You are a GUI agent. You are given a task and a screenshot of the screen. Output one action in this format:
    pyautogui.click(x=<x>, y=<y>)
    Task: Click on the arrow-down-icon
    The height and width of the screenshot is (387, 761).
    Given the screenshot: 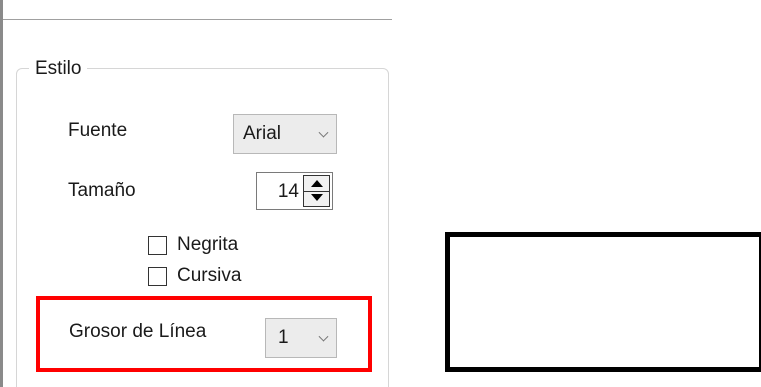 What is the action you would take?
    pyautogui.click(x=317, y=197)
    